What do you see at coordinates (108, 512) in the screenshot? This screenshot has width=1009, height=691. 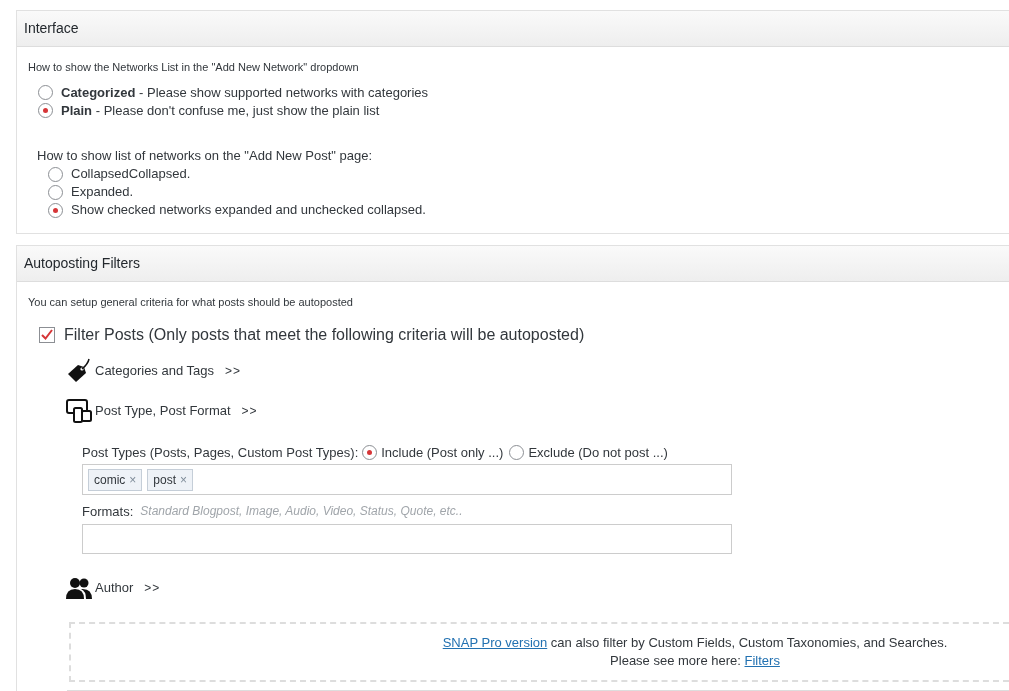 I see `field-label: Formats:` at bounding box center [108, 512].